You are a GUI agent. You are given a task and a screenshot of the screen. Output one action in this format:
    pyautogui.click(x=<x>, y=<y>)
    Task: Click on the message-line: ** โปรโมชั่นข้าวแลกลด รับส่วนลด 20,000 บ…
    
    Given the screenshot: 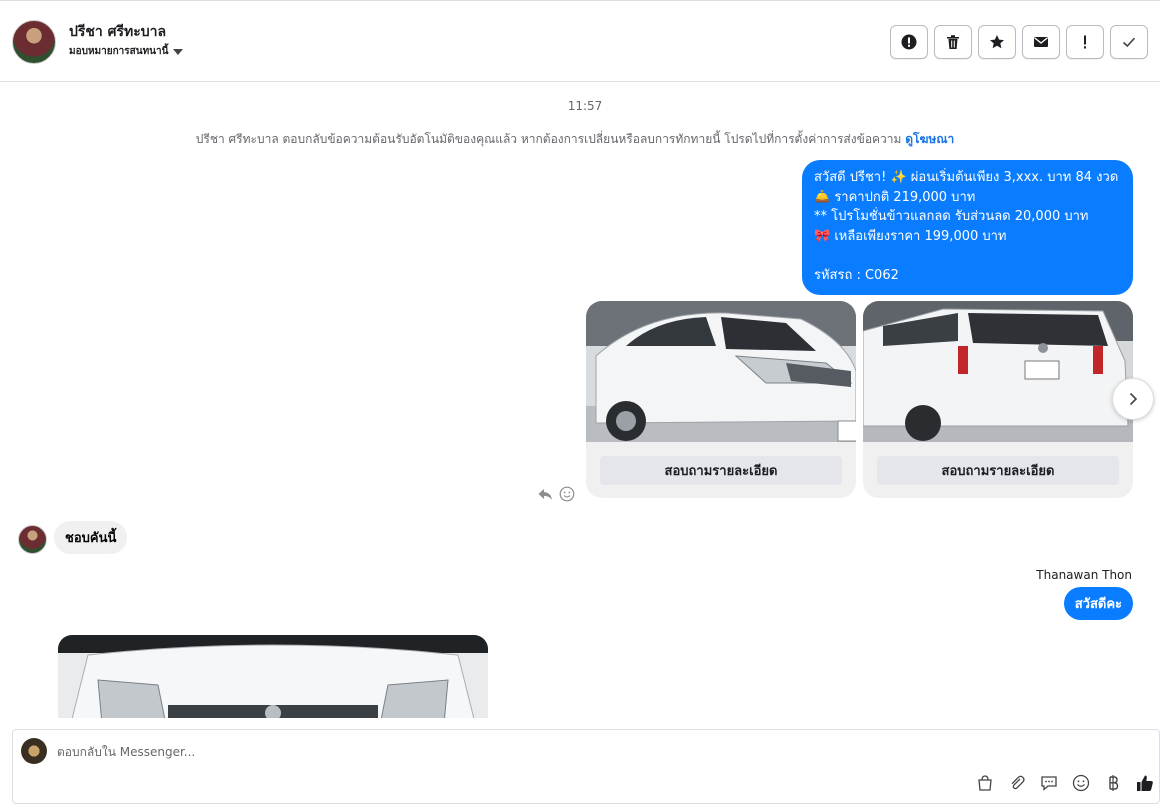 What is the action you would take?
    pyautogui.click(x=951, y=216)
    